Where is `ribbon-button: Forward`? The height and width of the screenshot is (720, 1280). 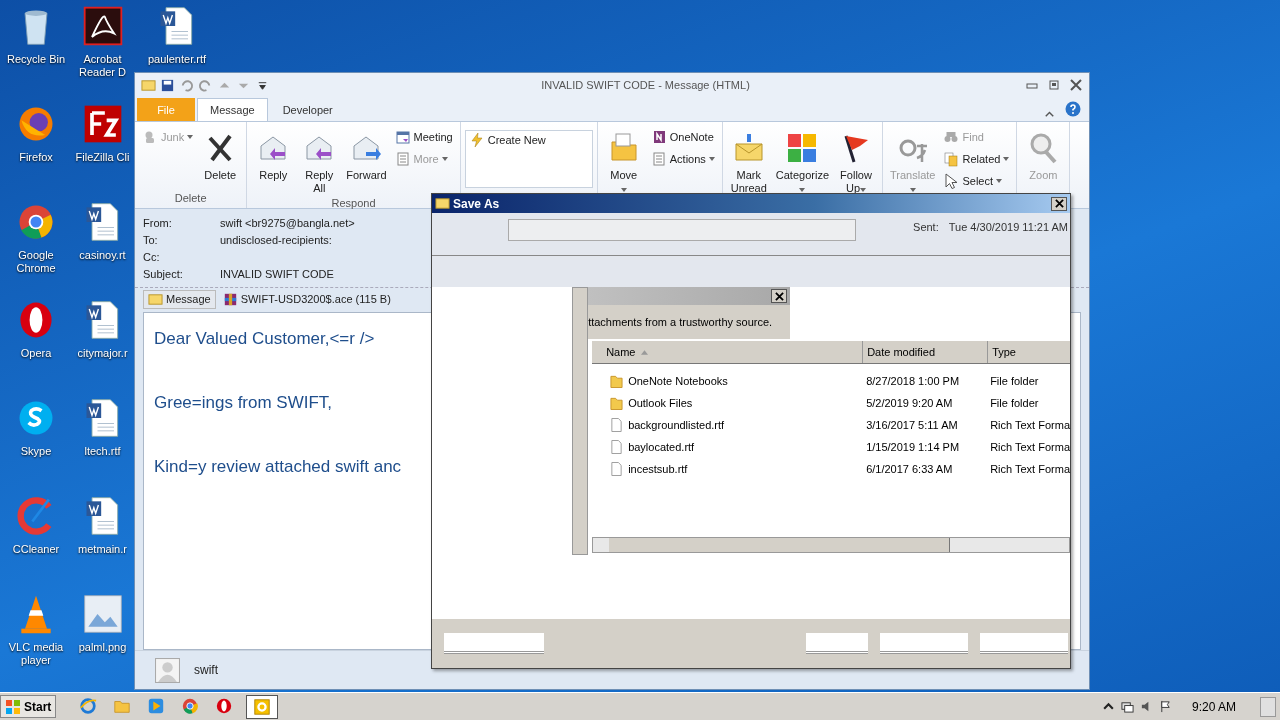 ribbon-button: Forward is located at coordinates (366, 156).